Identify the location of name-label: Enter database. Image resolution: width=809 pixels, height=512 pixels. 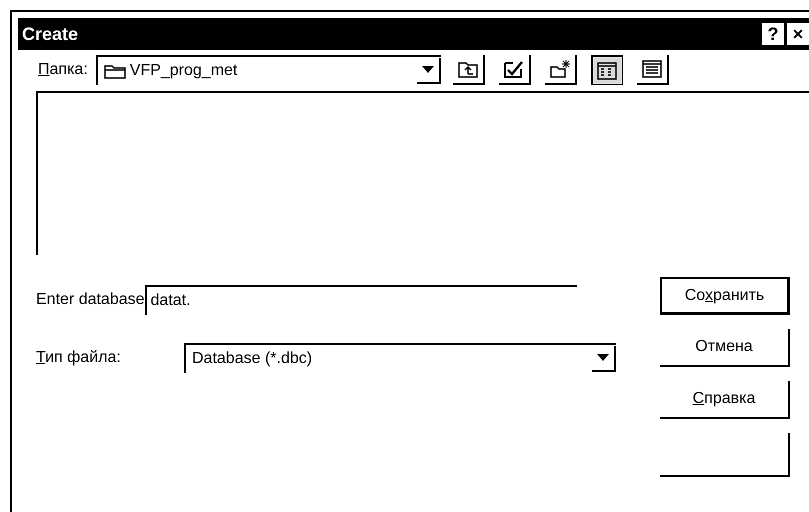
(90, 300).